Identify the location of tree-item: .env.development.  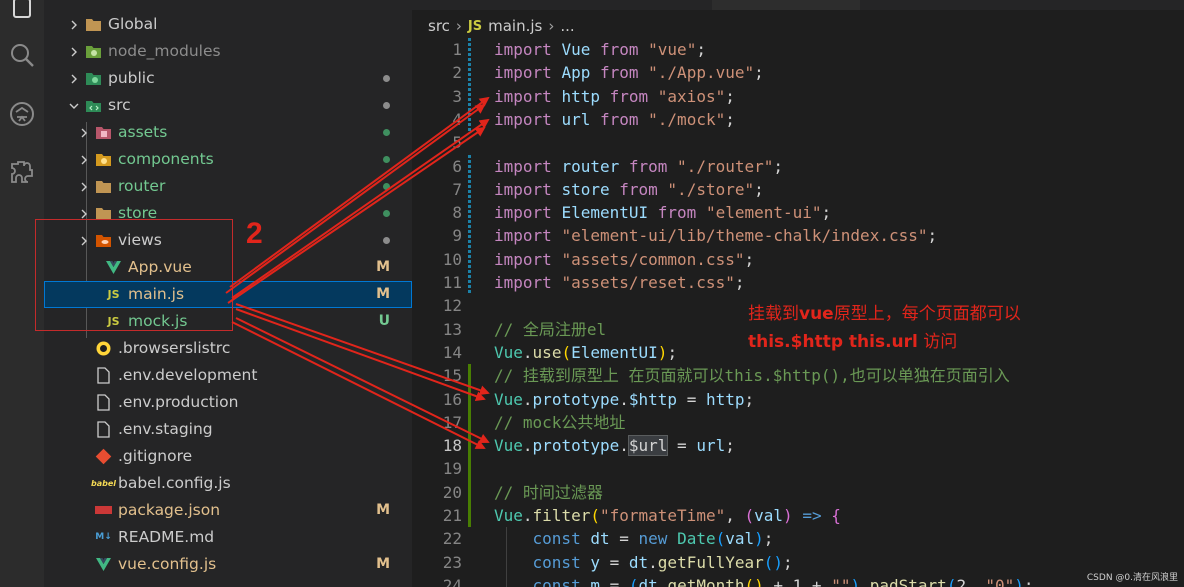
(228, 375).